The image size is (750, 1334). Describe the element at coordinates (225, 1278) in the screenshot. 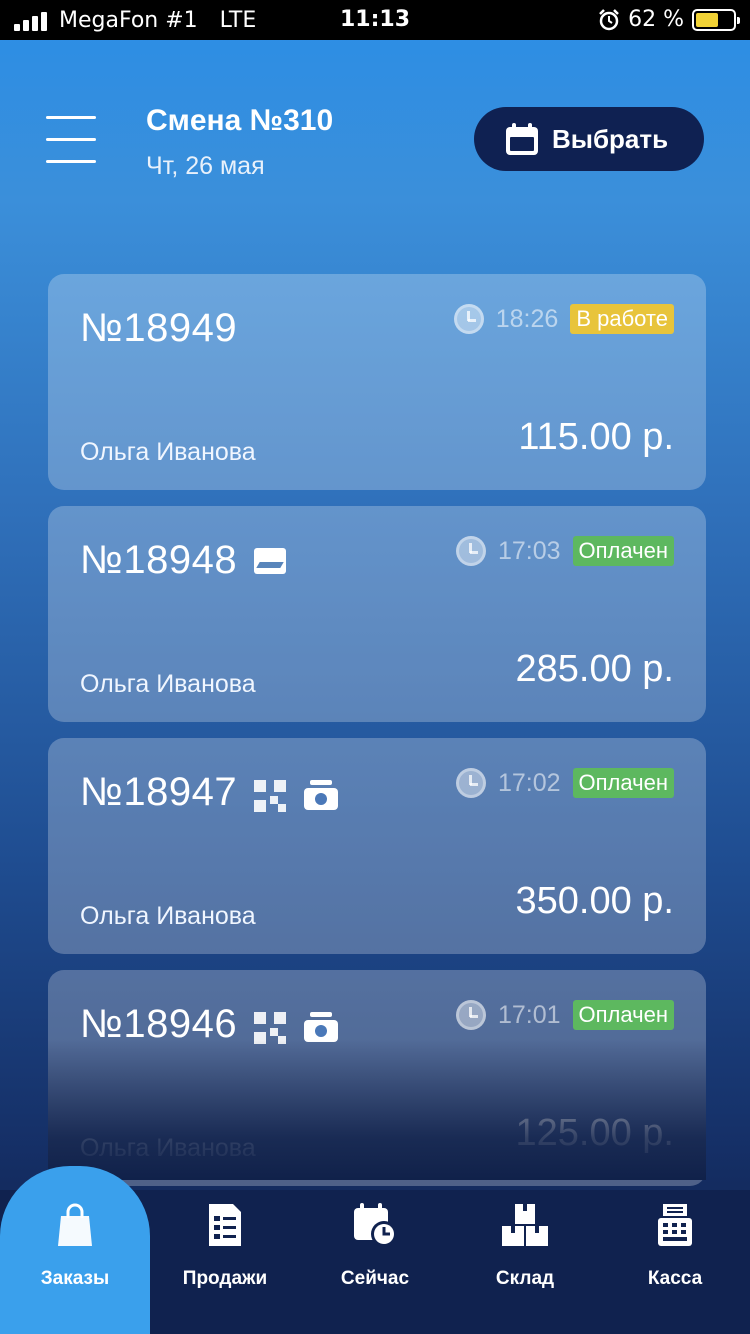

I see `tab-label: Продажи` at that location.